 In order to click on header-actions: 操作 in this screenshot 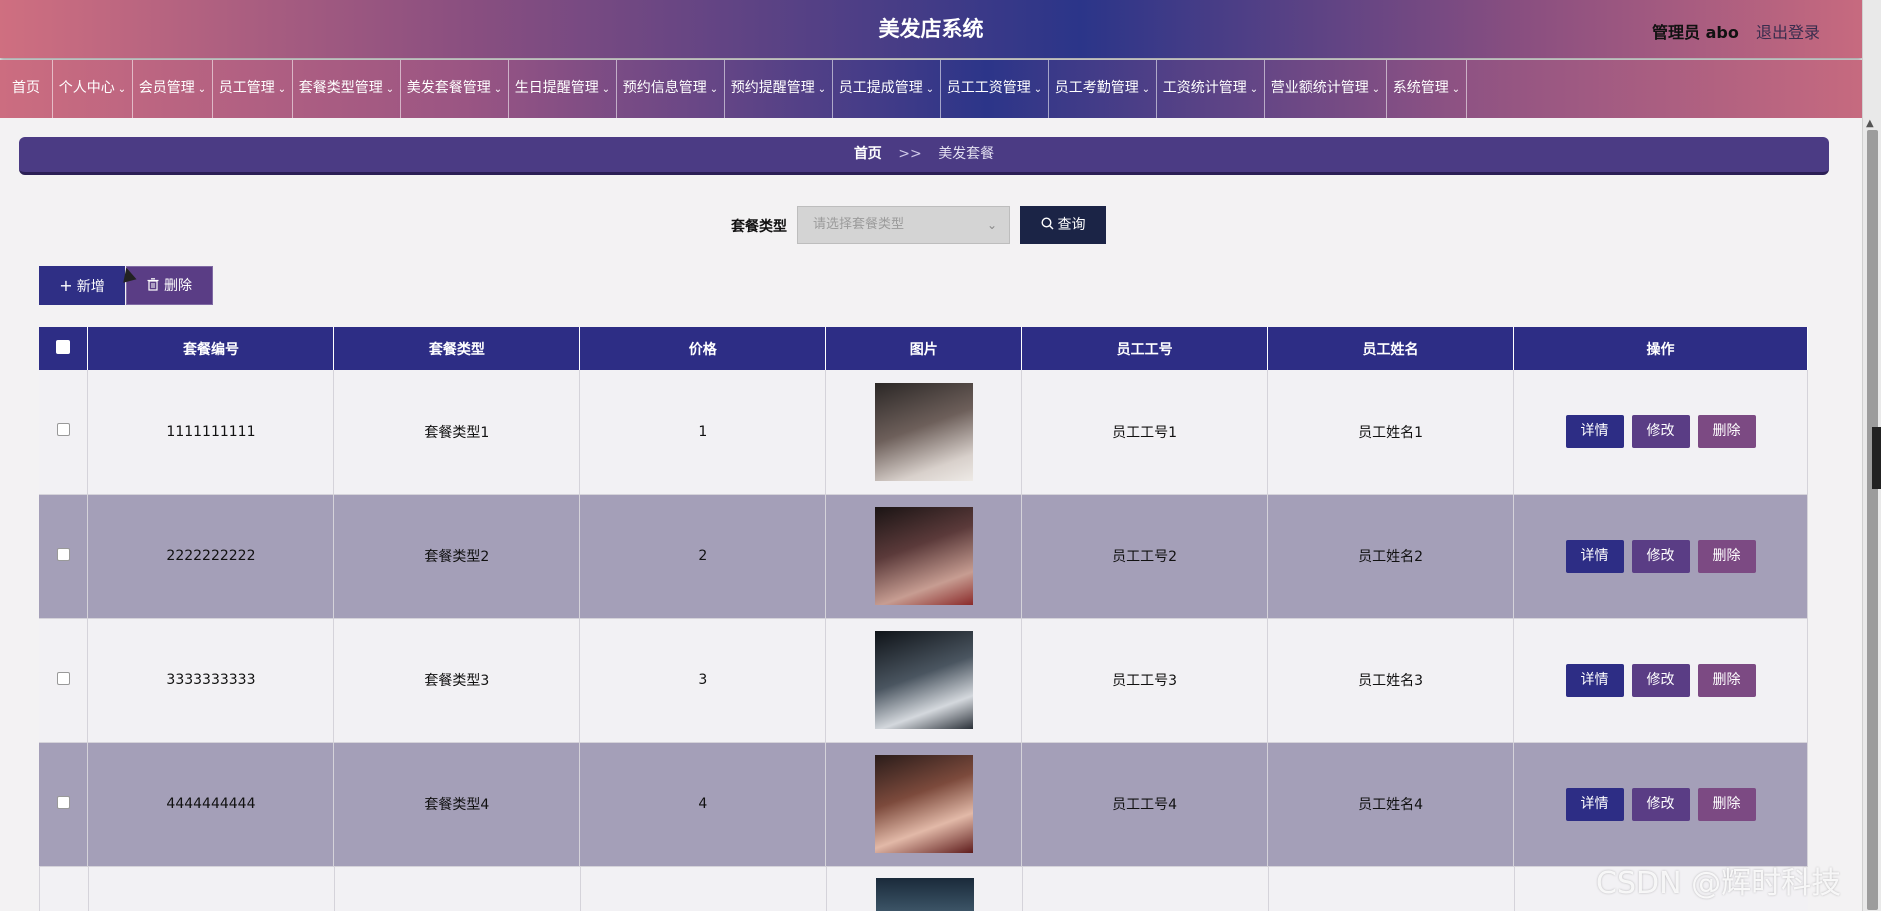, I will do `click(1660, 348)`.